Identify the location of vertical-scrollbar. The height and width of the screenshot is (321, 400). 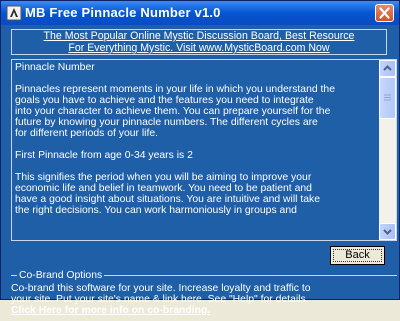
(387, 150).